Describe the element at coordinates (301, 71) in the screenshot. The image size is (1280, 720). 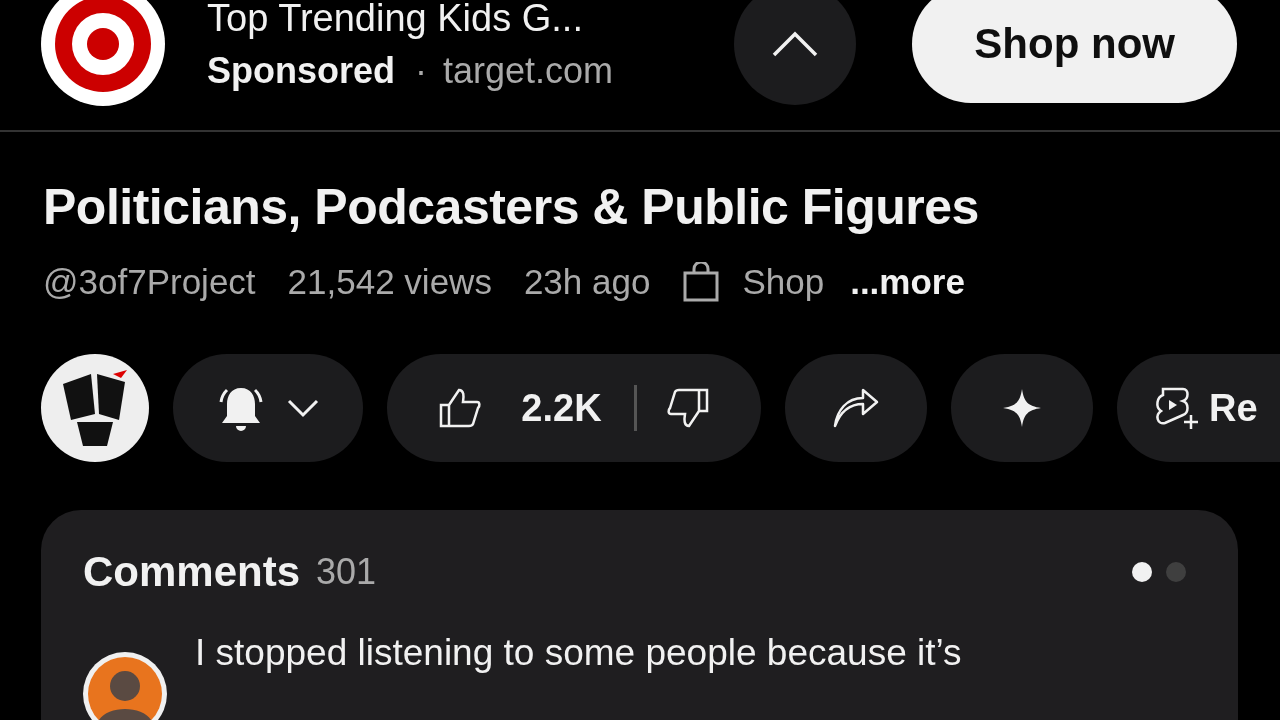
I see `sponsored-label: Sponsored` at that location.